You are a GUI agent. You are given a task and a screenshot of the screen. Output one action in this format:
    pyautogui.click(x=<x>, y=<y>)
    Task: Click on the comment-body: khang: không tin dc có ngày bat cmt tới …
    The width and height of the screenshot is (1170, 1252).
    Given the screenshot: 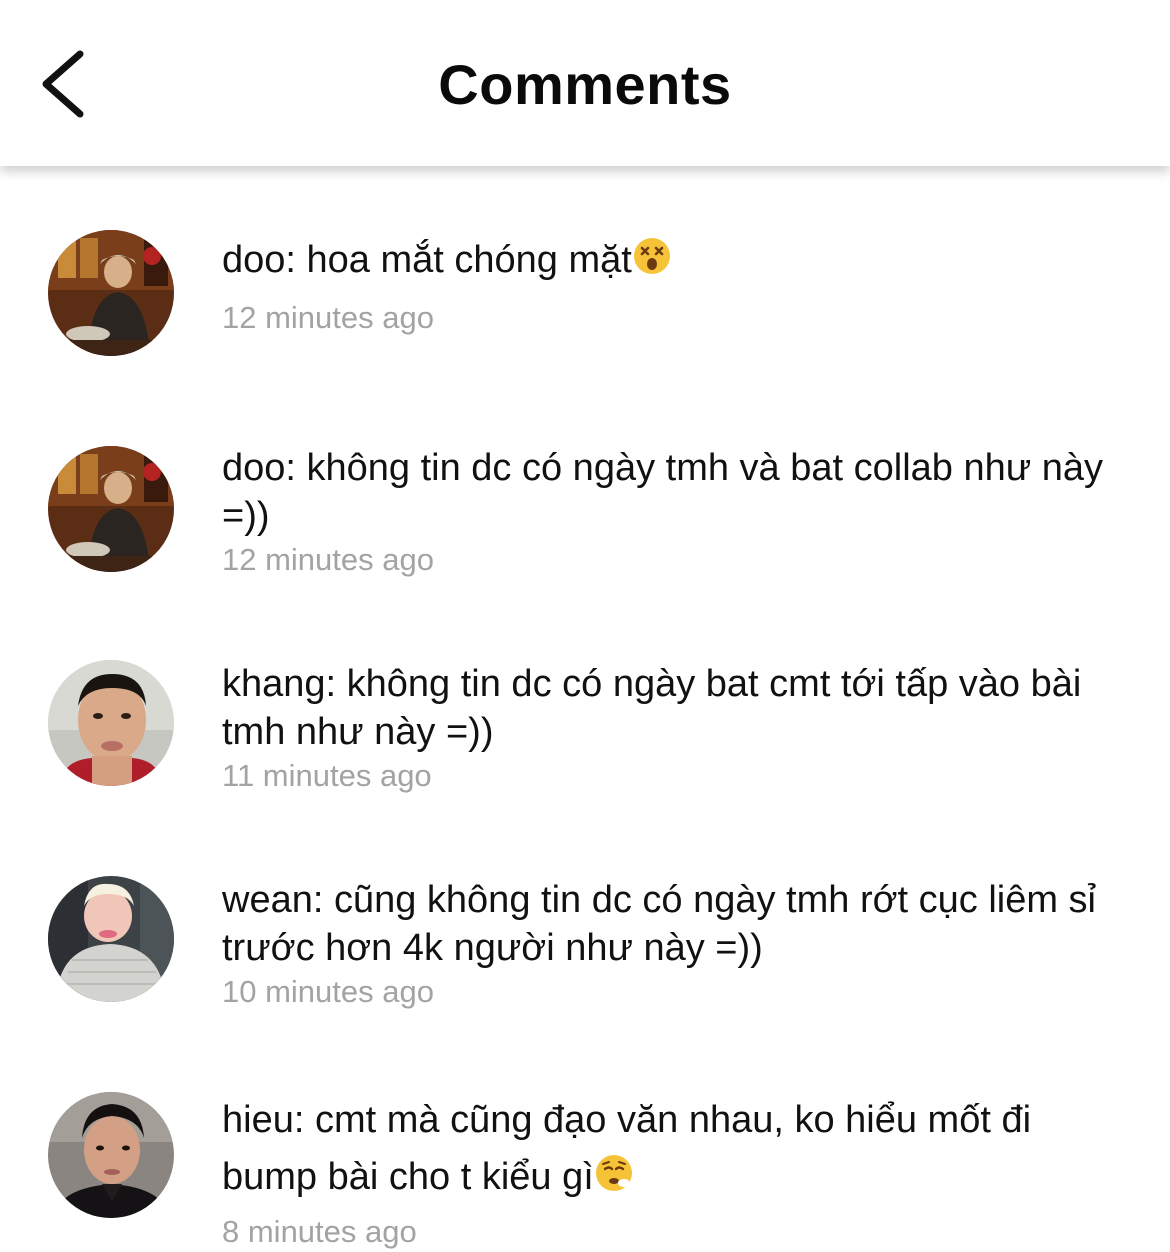 What is the action you would take?
    pyautogui.click(x=677, y=728)
    